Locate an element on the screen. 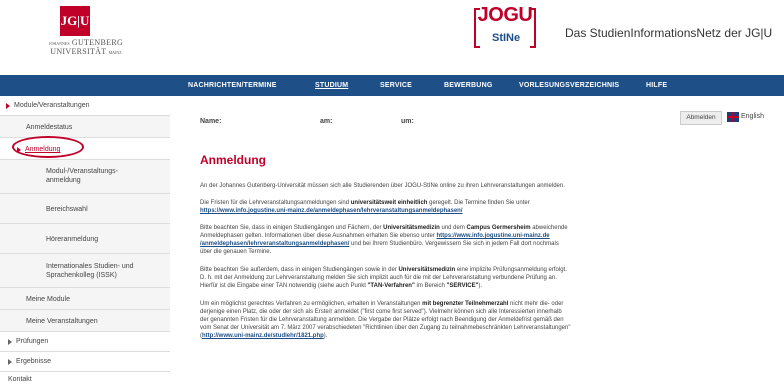  p2-bold: universitätsweit einheitlich is located at coordinates (389, 203).